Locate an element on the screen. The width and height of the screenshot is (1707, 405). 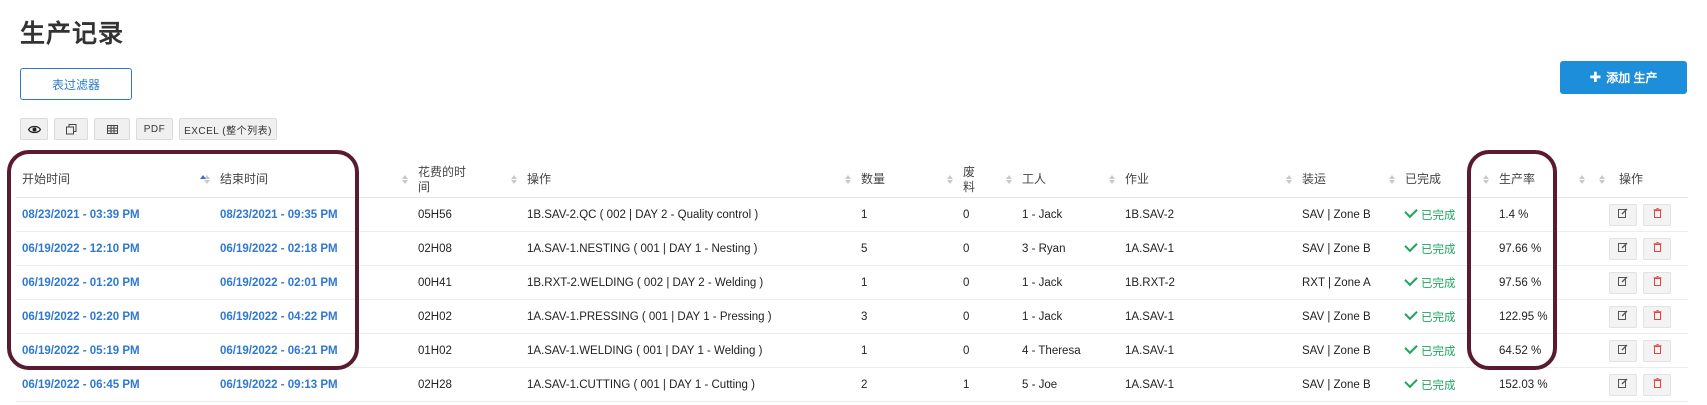
eye-icon is located at coordinates (34, 129).